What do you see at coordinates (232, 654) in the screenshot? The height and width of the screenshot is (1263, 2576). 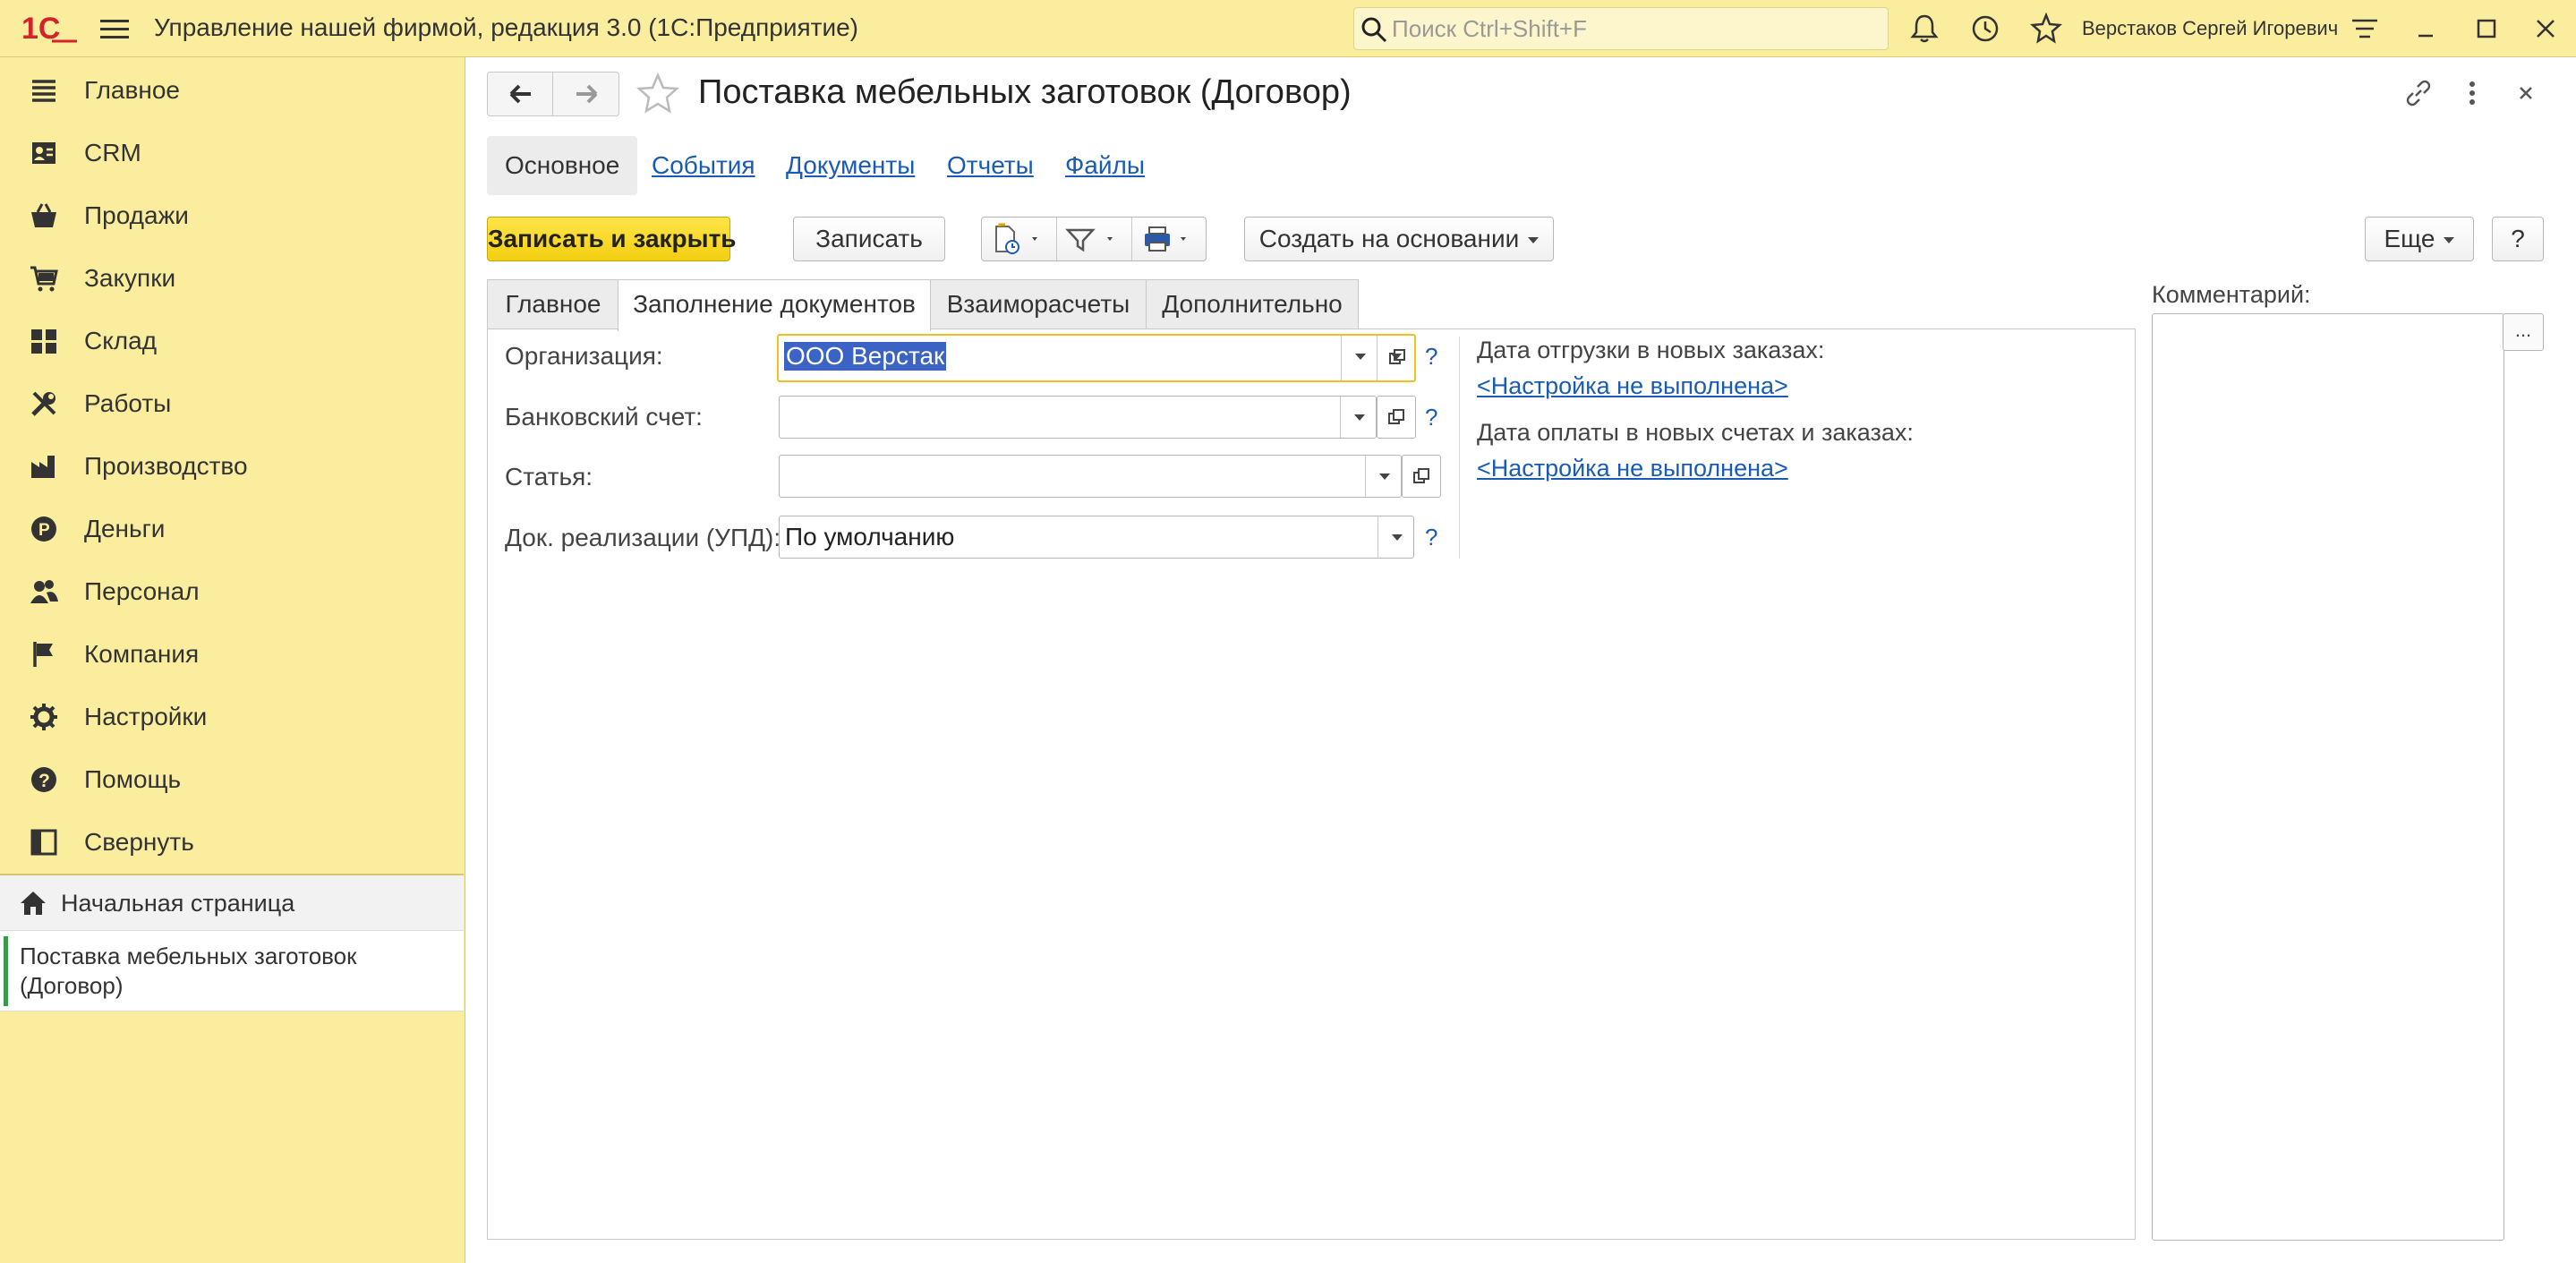 I see `sidebar-item-company: Компания` at bounding box center [232, 654].